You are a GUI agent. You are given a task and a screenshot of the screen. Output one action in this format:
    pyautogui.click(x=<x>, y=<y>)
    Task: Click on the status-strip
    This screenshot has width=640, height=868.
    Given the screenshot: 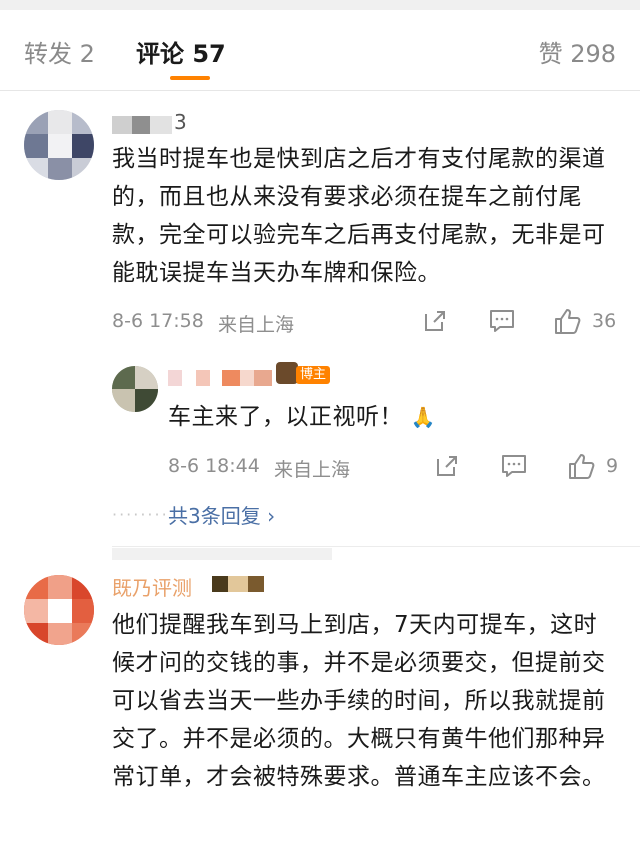 What is the action you would take?
    pyautogui.click(x=320, y=5)
    